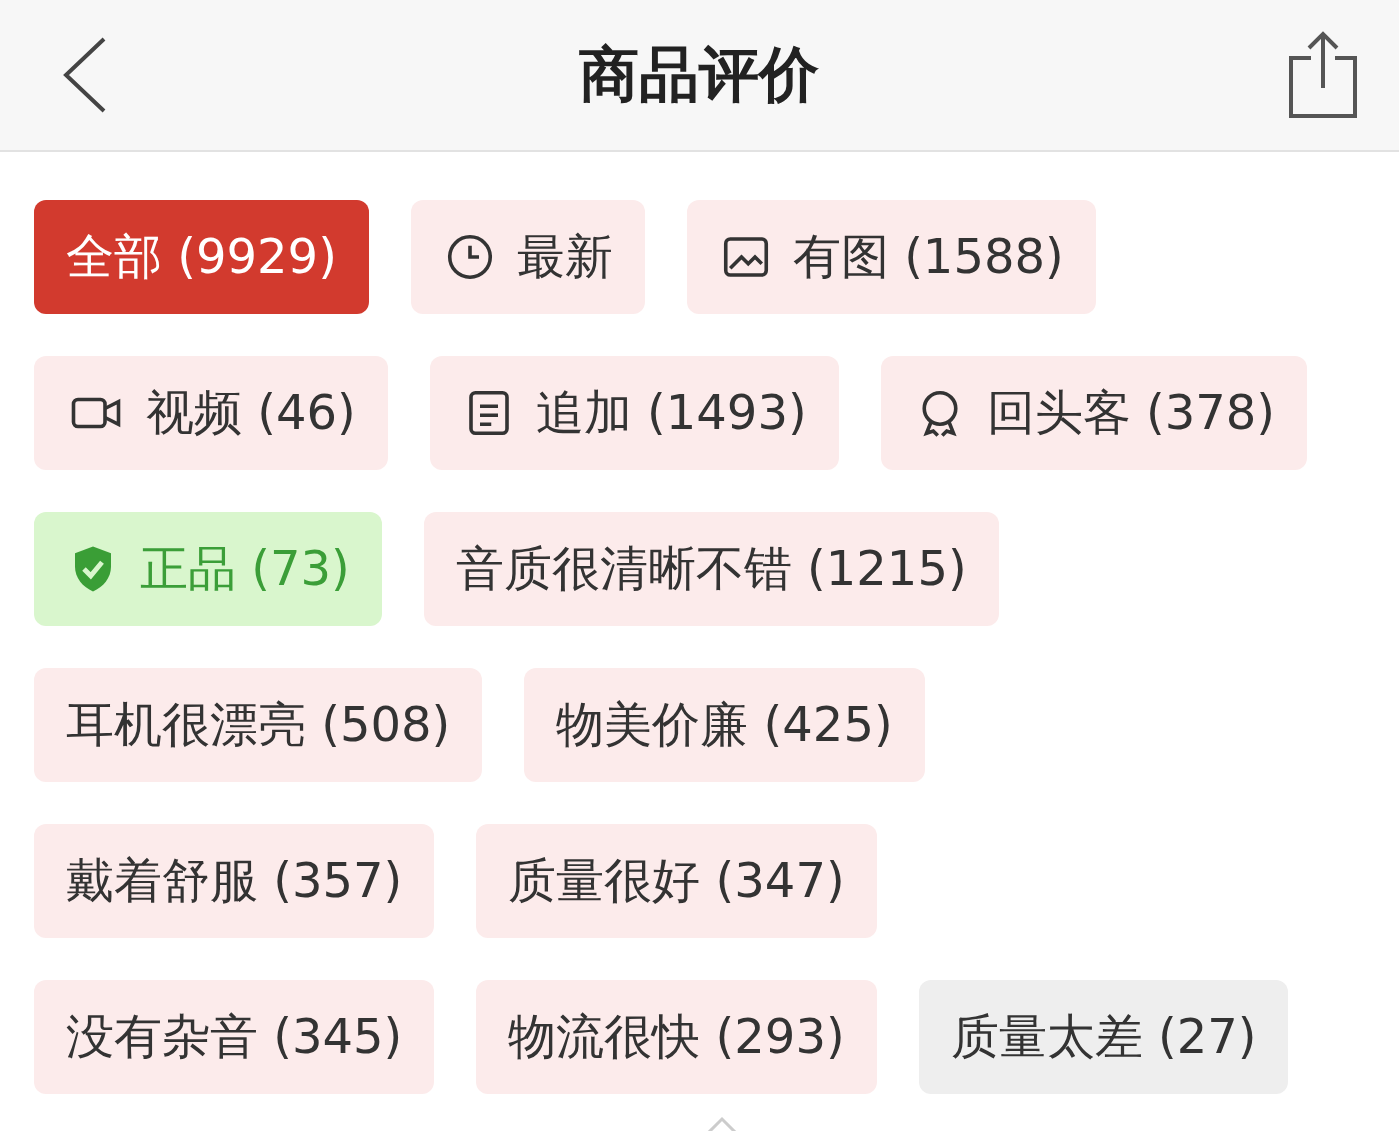  What do you see at coordinates (234, 881) in the screenshot?
I see `filter-tag: 戴着舒服 (357)` at bounding box center [234, 881].